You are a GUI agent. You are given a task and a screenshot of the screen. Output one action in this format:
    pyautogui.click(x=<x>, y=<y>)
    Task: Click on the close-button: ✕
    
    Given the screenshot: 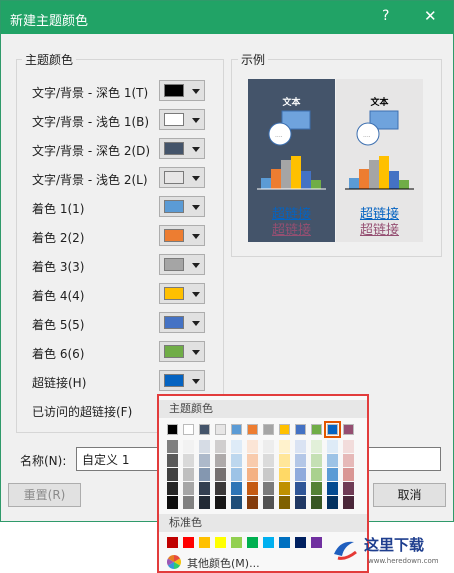 What is the action you would take?
    pyautogui.click(x=430, y=16)
    